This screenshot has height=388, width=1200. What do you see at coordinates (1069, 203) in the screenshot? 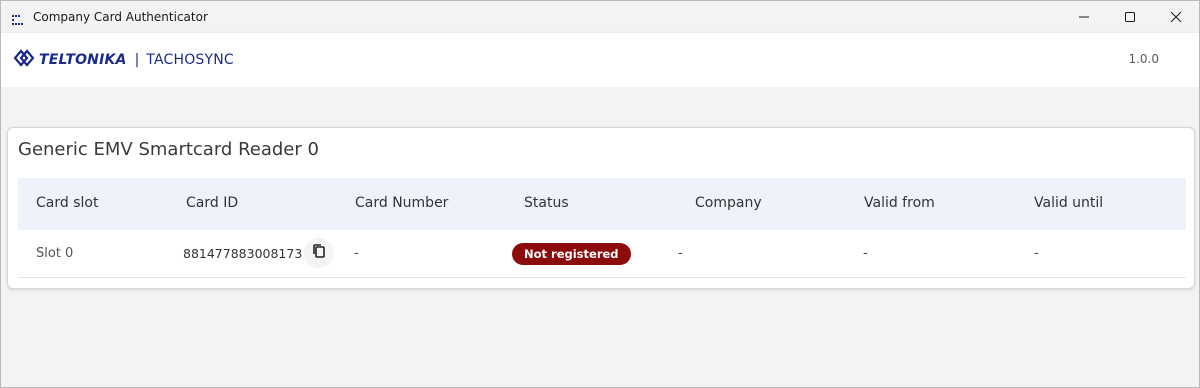
I see `column-header-valid-until: Valid until` at bounding box center [1069, 203].